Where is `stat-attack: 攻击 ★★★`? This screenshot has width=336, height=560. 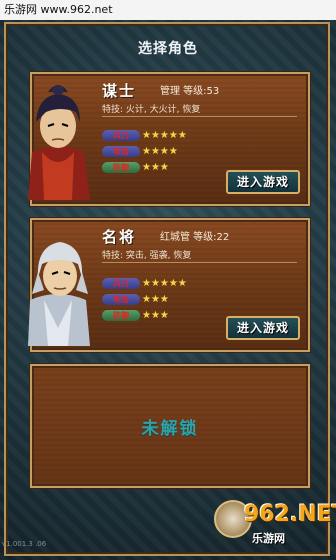
stat-attack: 攻击 ★★★ is located at coordinates (135, 300).